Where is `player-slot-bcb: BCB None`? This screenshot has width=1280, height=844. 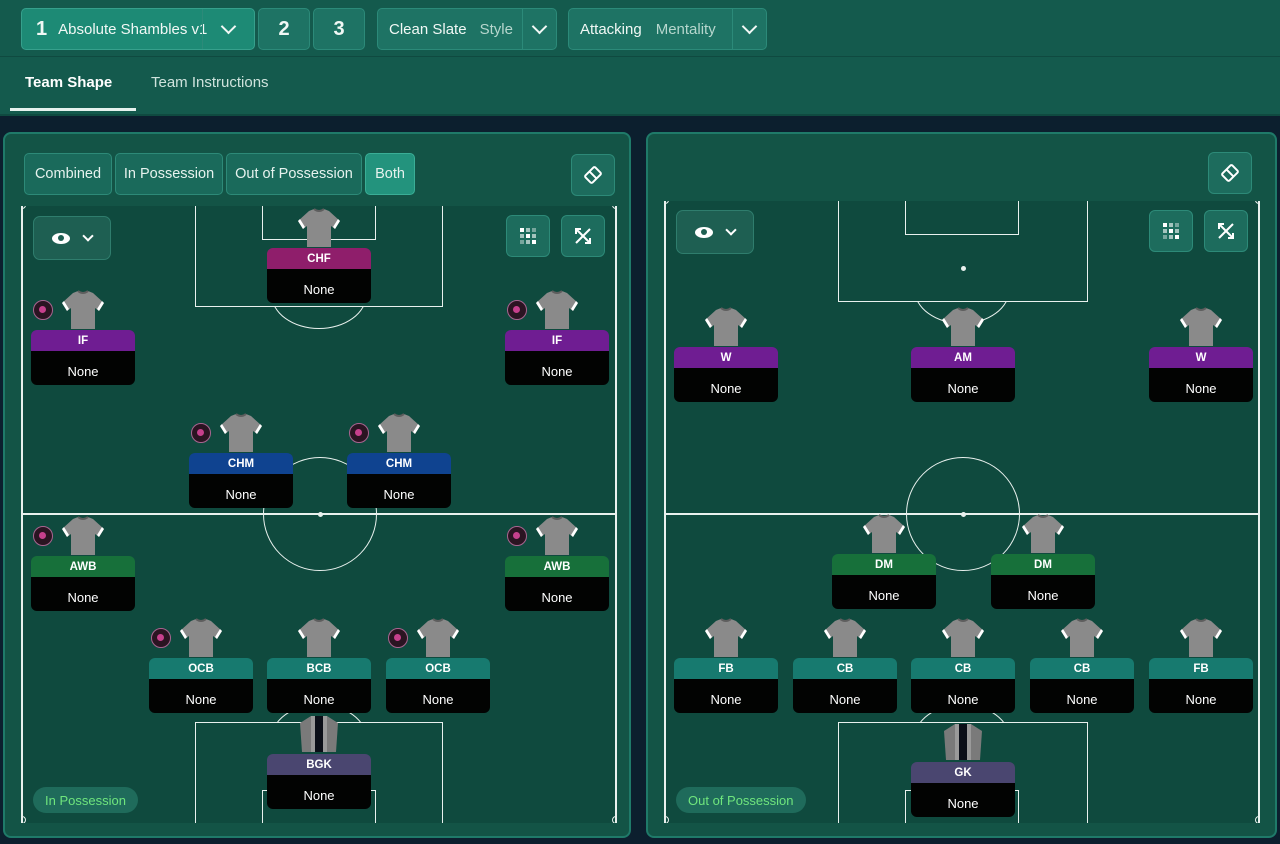
player-slot-bcb: BCB None is located at coordinates (319, 665).